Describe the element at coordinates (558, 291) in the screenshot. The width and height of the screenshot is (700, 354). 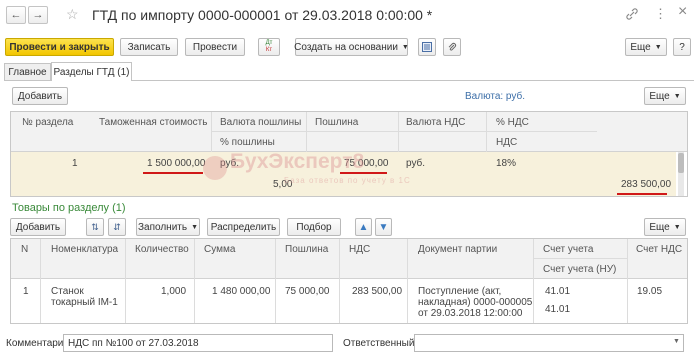
I see `row-account: 41.01` at that location.